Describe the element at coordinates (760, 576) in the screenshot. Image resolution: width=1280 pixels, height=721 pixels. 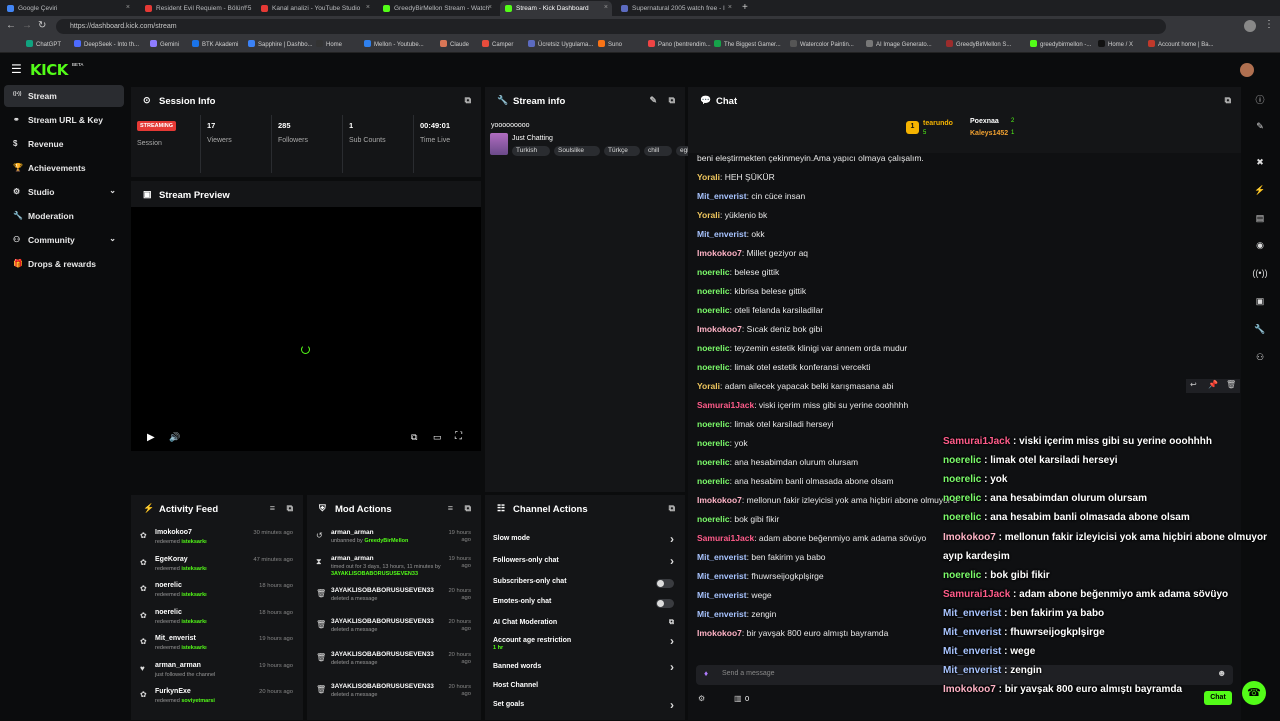
I see `chat-message: Mit_enverist: fhuwrseijogkplşirge` at that location.